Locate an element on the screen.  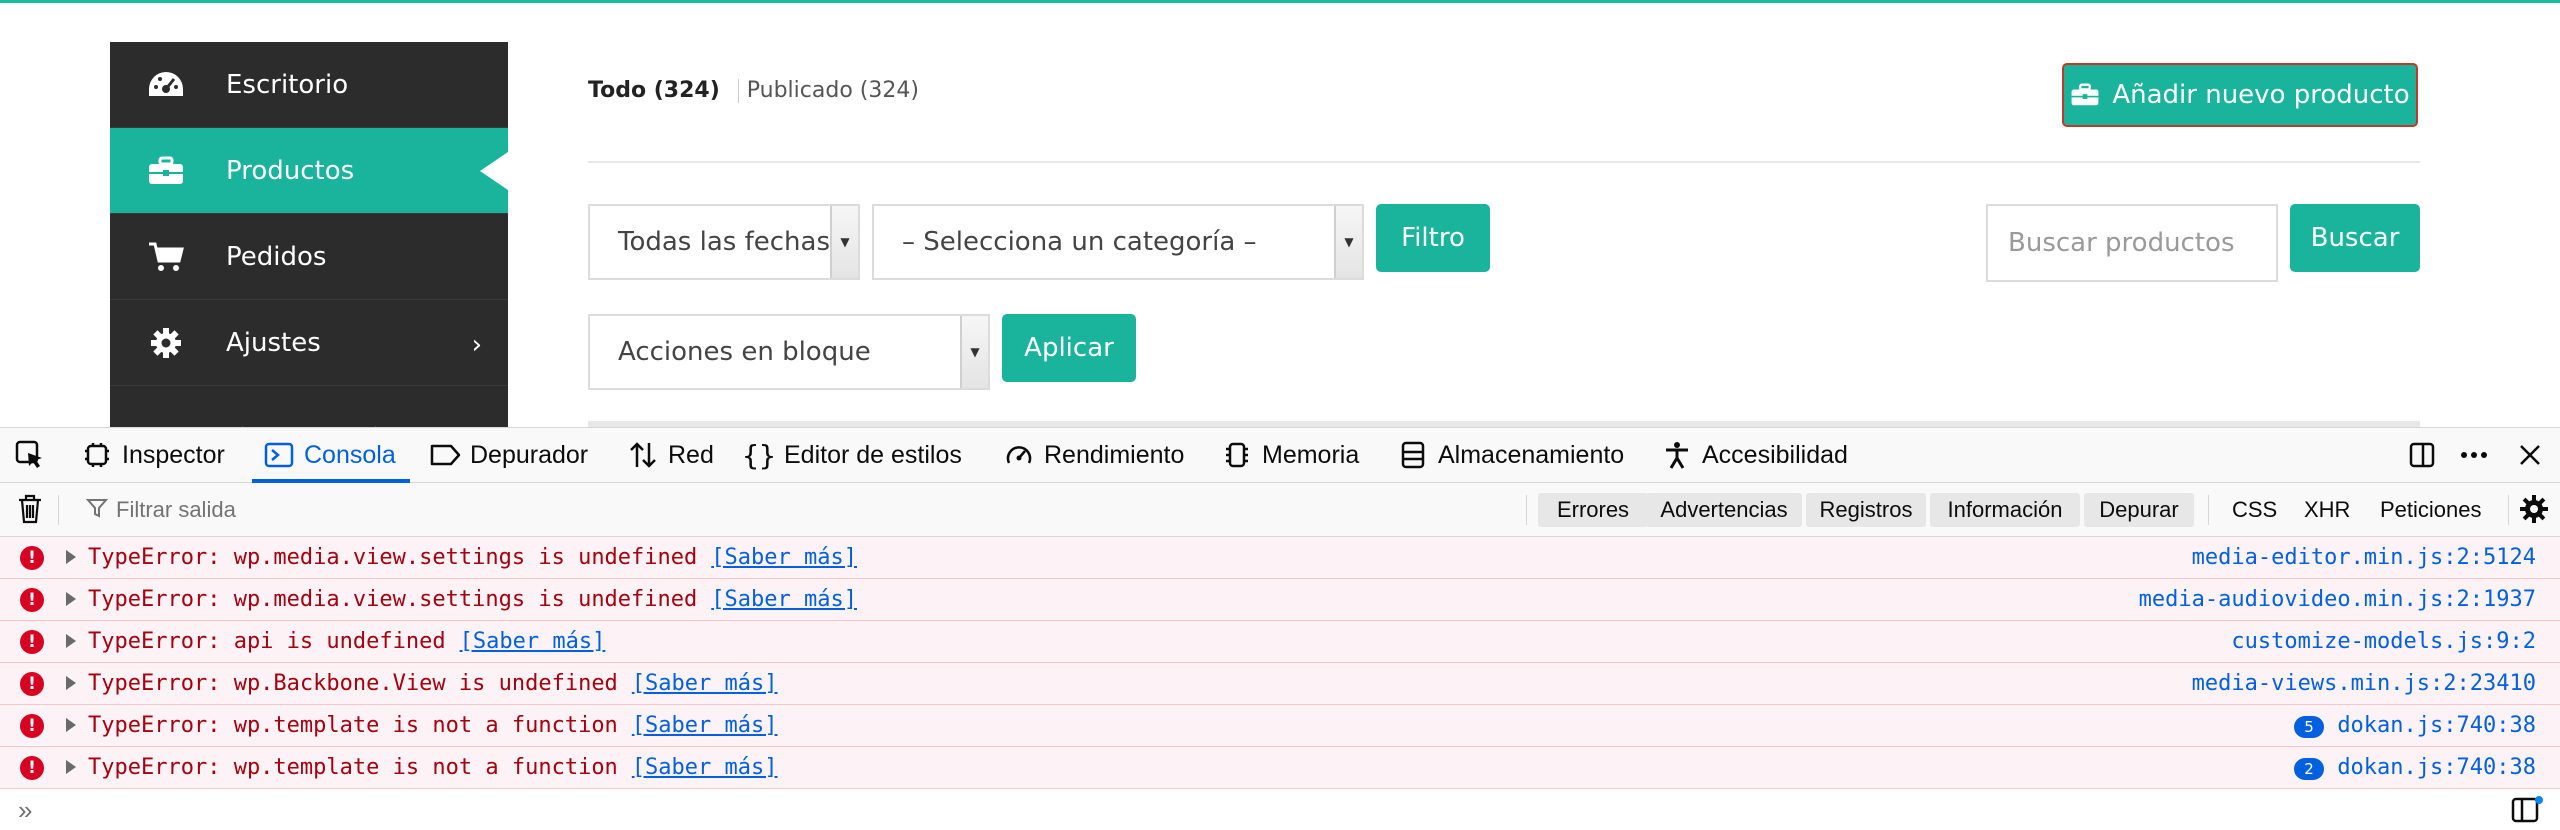
error-source-link: media-editor.min.js:2:5124 is located at coordinates (2364, 557).